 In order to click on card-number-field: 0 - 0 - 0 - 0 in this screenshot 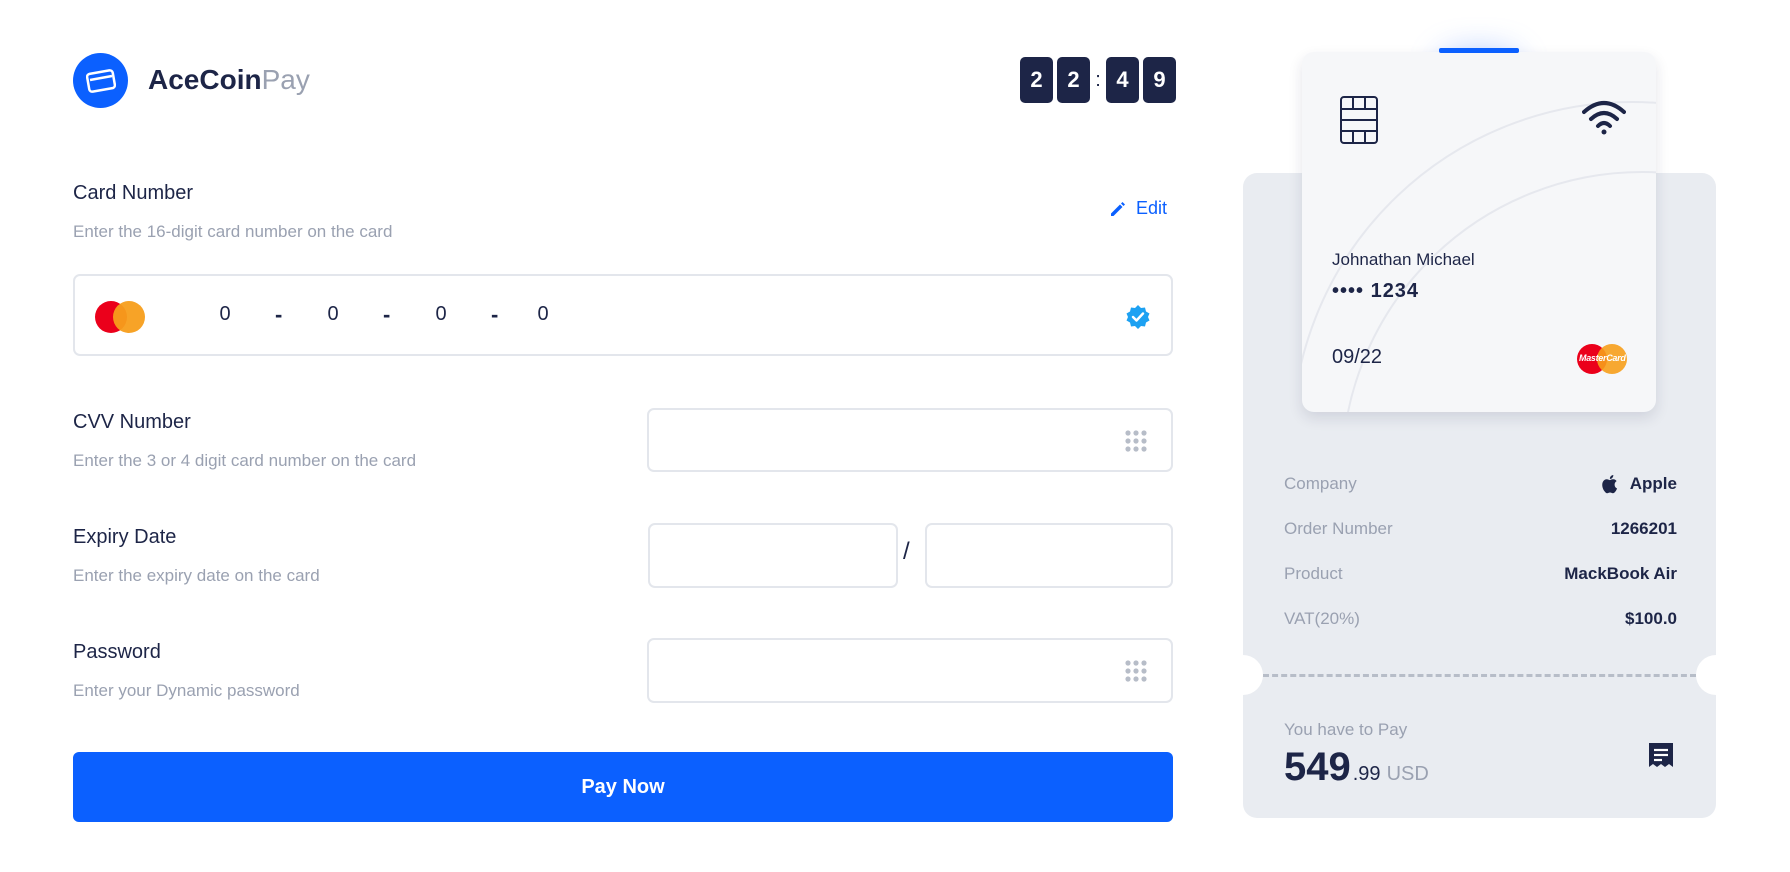, I will do `click(623, 315)`.